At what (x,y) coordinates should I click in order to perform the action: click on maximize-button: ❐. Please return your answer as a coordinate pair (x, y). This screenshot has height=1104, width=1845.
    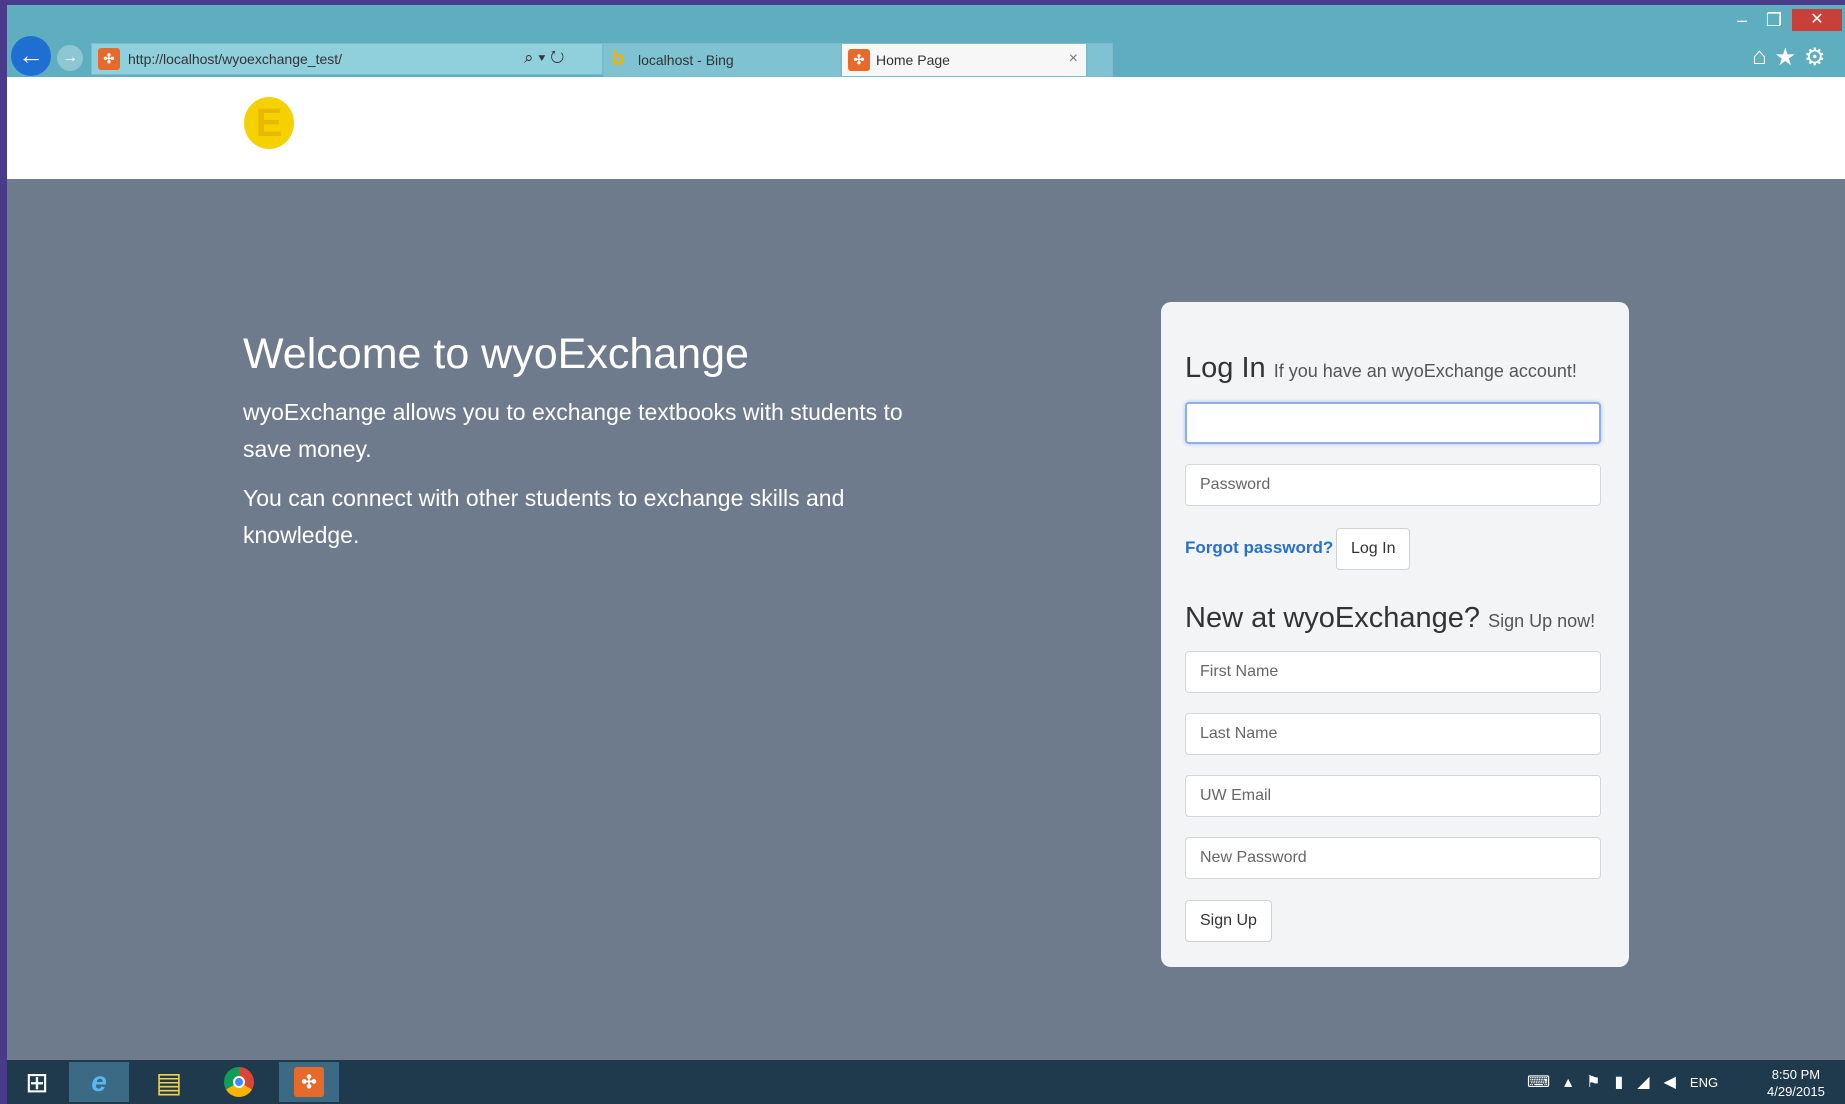
    Looking at the image, I should click on (1774, 20).